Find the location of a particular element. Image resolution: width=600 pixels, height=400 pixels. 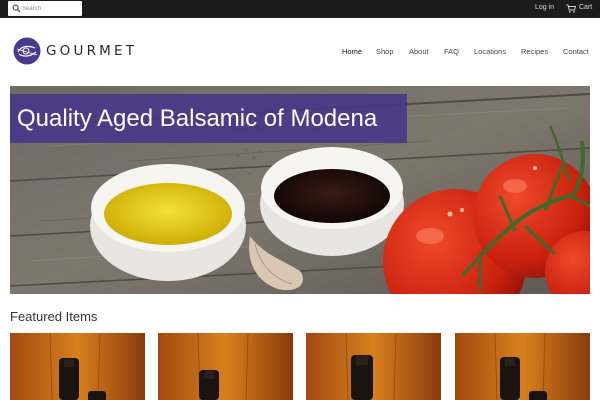

nav-shop: Shop is located at coordinates (385, 52).